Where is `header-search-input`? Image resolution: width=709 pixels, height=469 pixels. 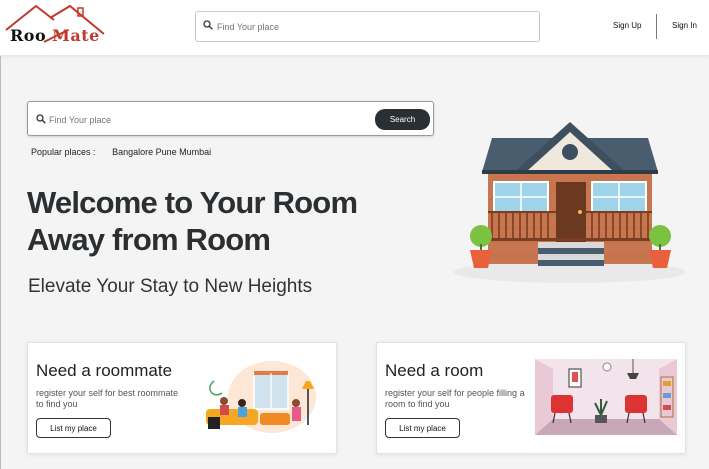
header-search-input is located at coordinates (367, 27).